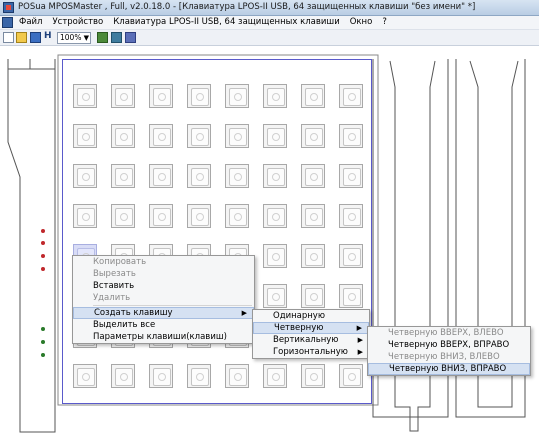 The image size is (539, 446). Describe the element at coordinates (163, 274) in the screenshot. I see `menu-item-cut: Вырезать` at that location.